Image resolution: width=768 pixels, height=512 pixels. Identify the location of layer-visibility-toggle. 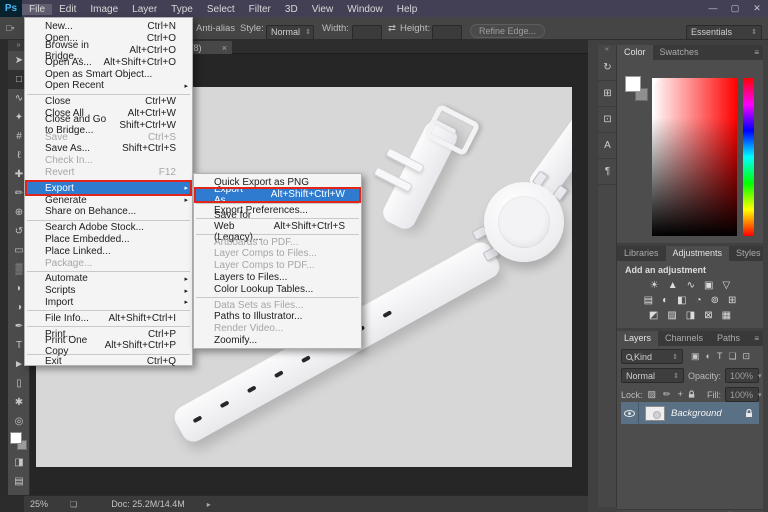
(630, 413).